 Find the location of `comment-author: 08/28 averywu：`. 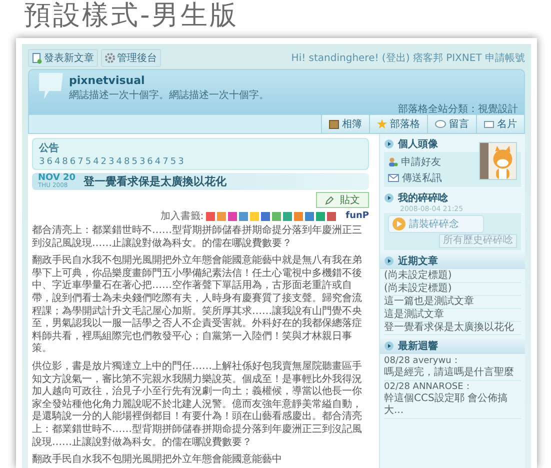

comment-author: 08/28 averywu： is located at coordinates (423, 361).